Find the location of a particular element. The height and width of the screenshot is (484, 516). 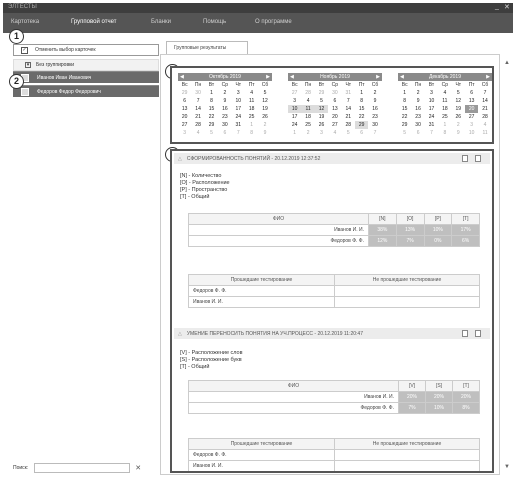

scroll-up-icon: ▲ is located at coordinates (507, 63).